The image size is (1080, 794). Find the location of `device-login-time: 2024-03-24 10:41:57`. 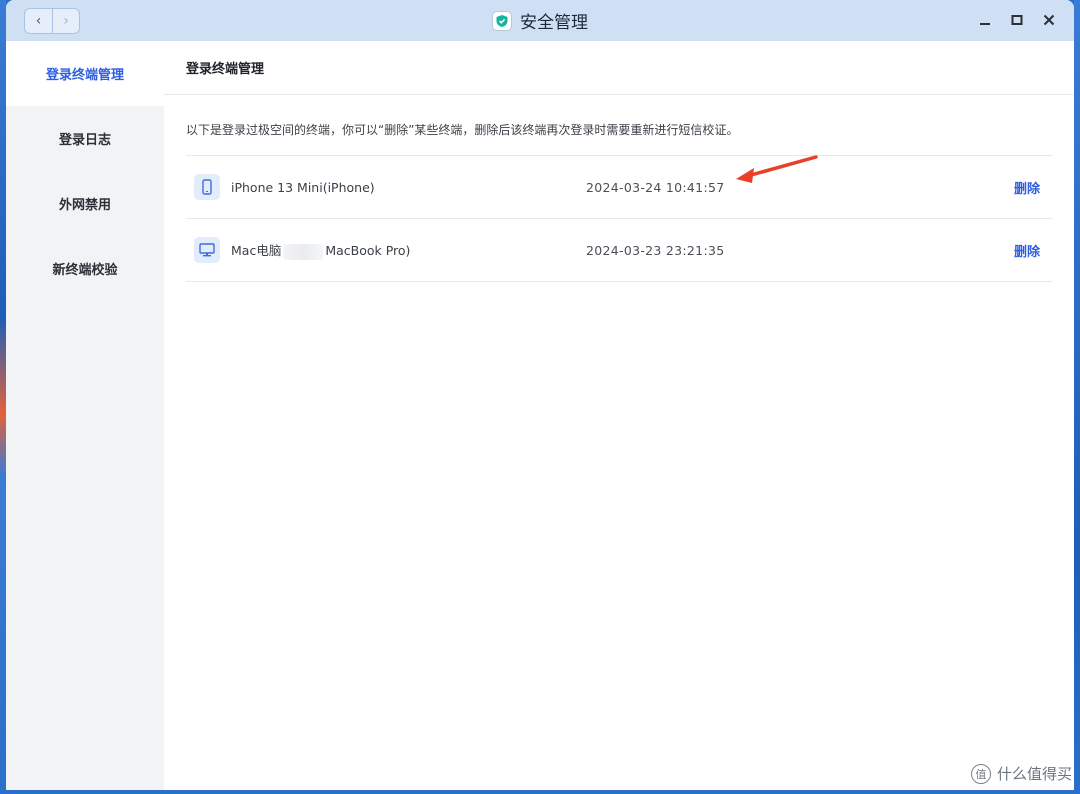

device-login-time: 2024-03-24 10:41:57 is located at coordinates (655, 187).